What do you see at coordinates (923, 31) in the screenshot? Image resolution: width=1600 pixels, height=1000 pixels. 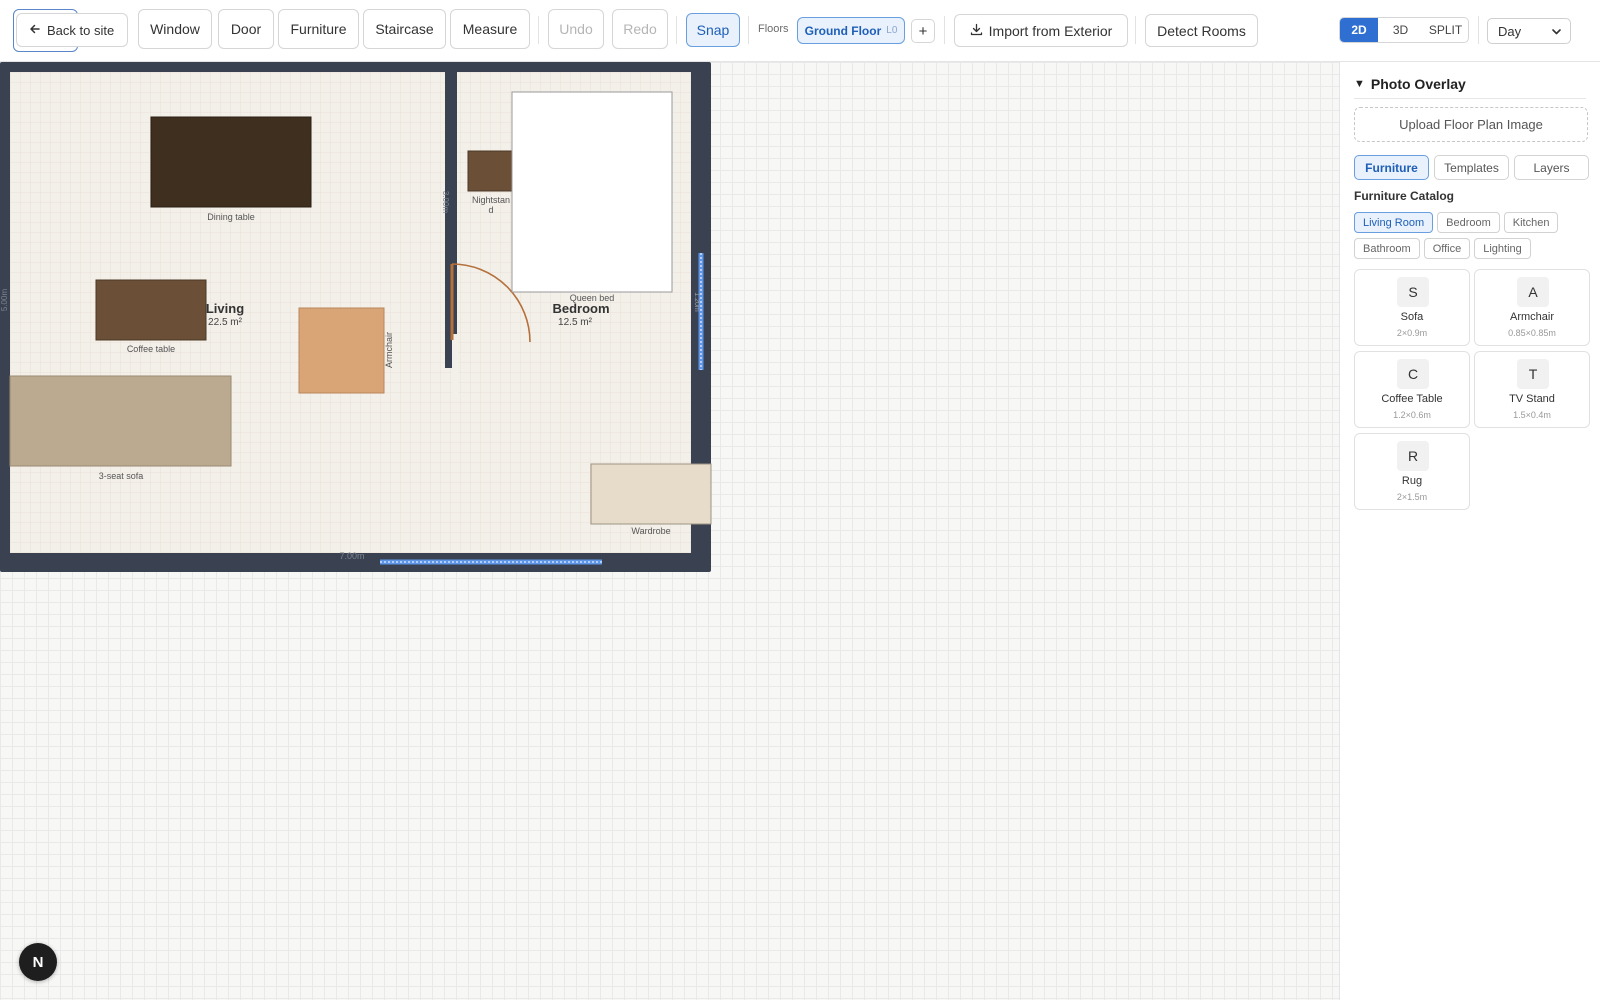 I see `add-floor-button: +` at bounding box center [923, 31].